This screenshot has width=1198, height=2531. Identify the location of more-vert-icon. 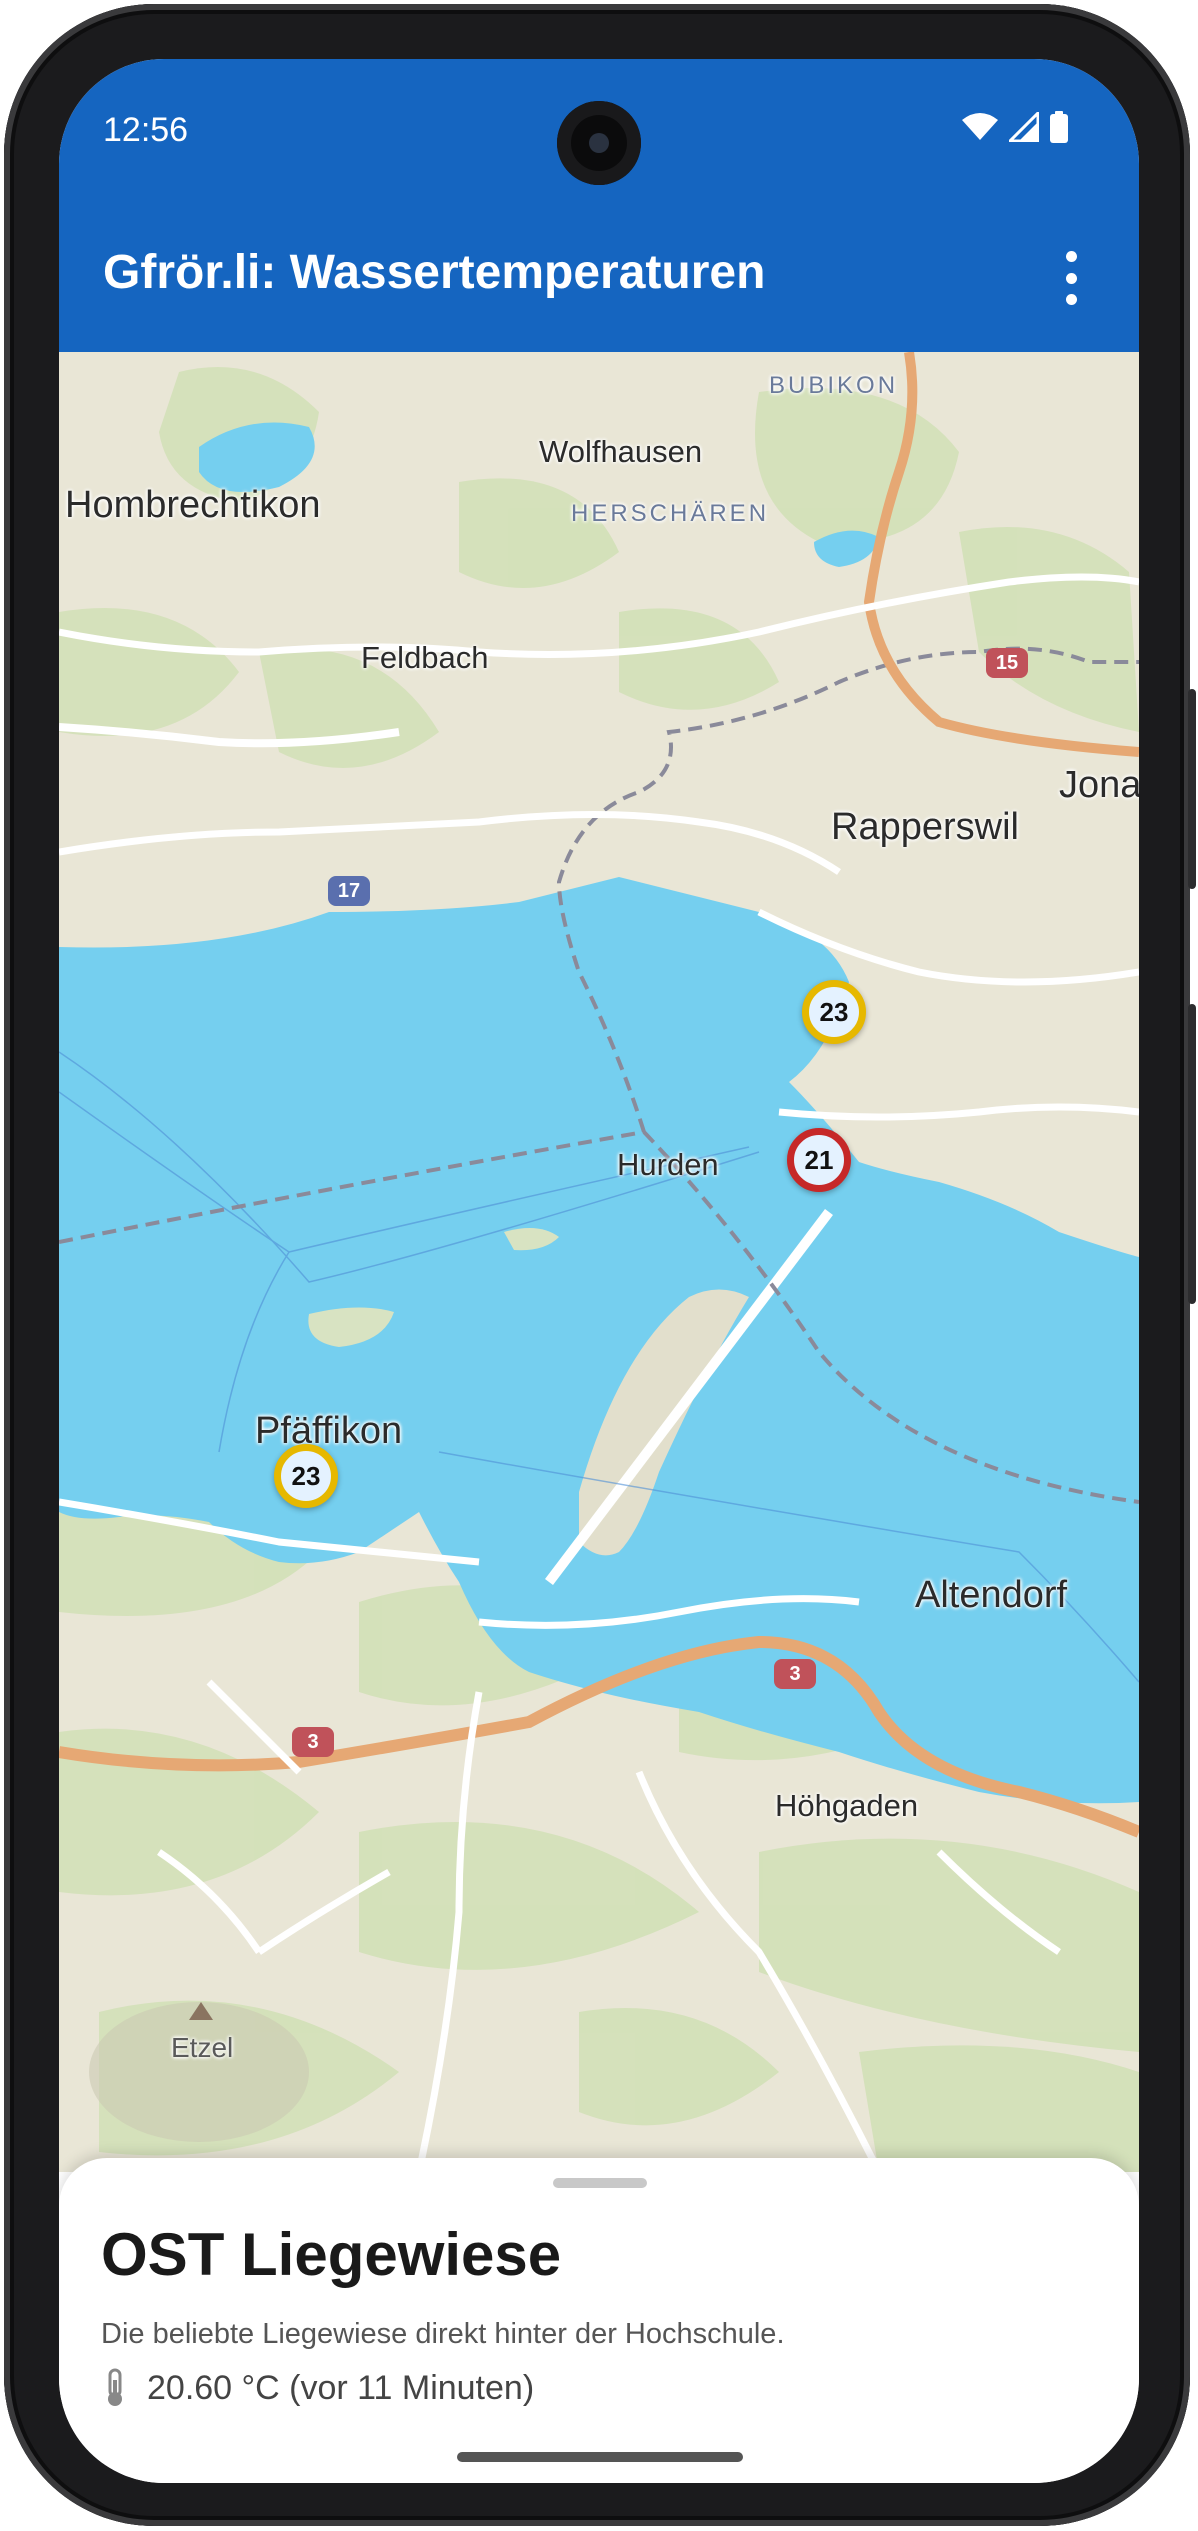
(1071, 278).